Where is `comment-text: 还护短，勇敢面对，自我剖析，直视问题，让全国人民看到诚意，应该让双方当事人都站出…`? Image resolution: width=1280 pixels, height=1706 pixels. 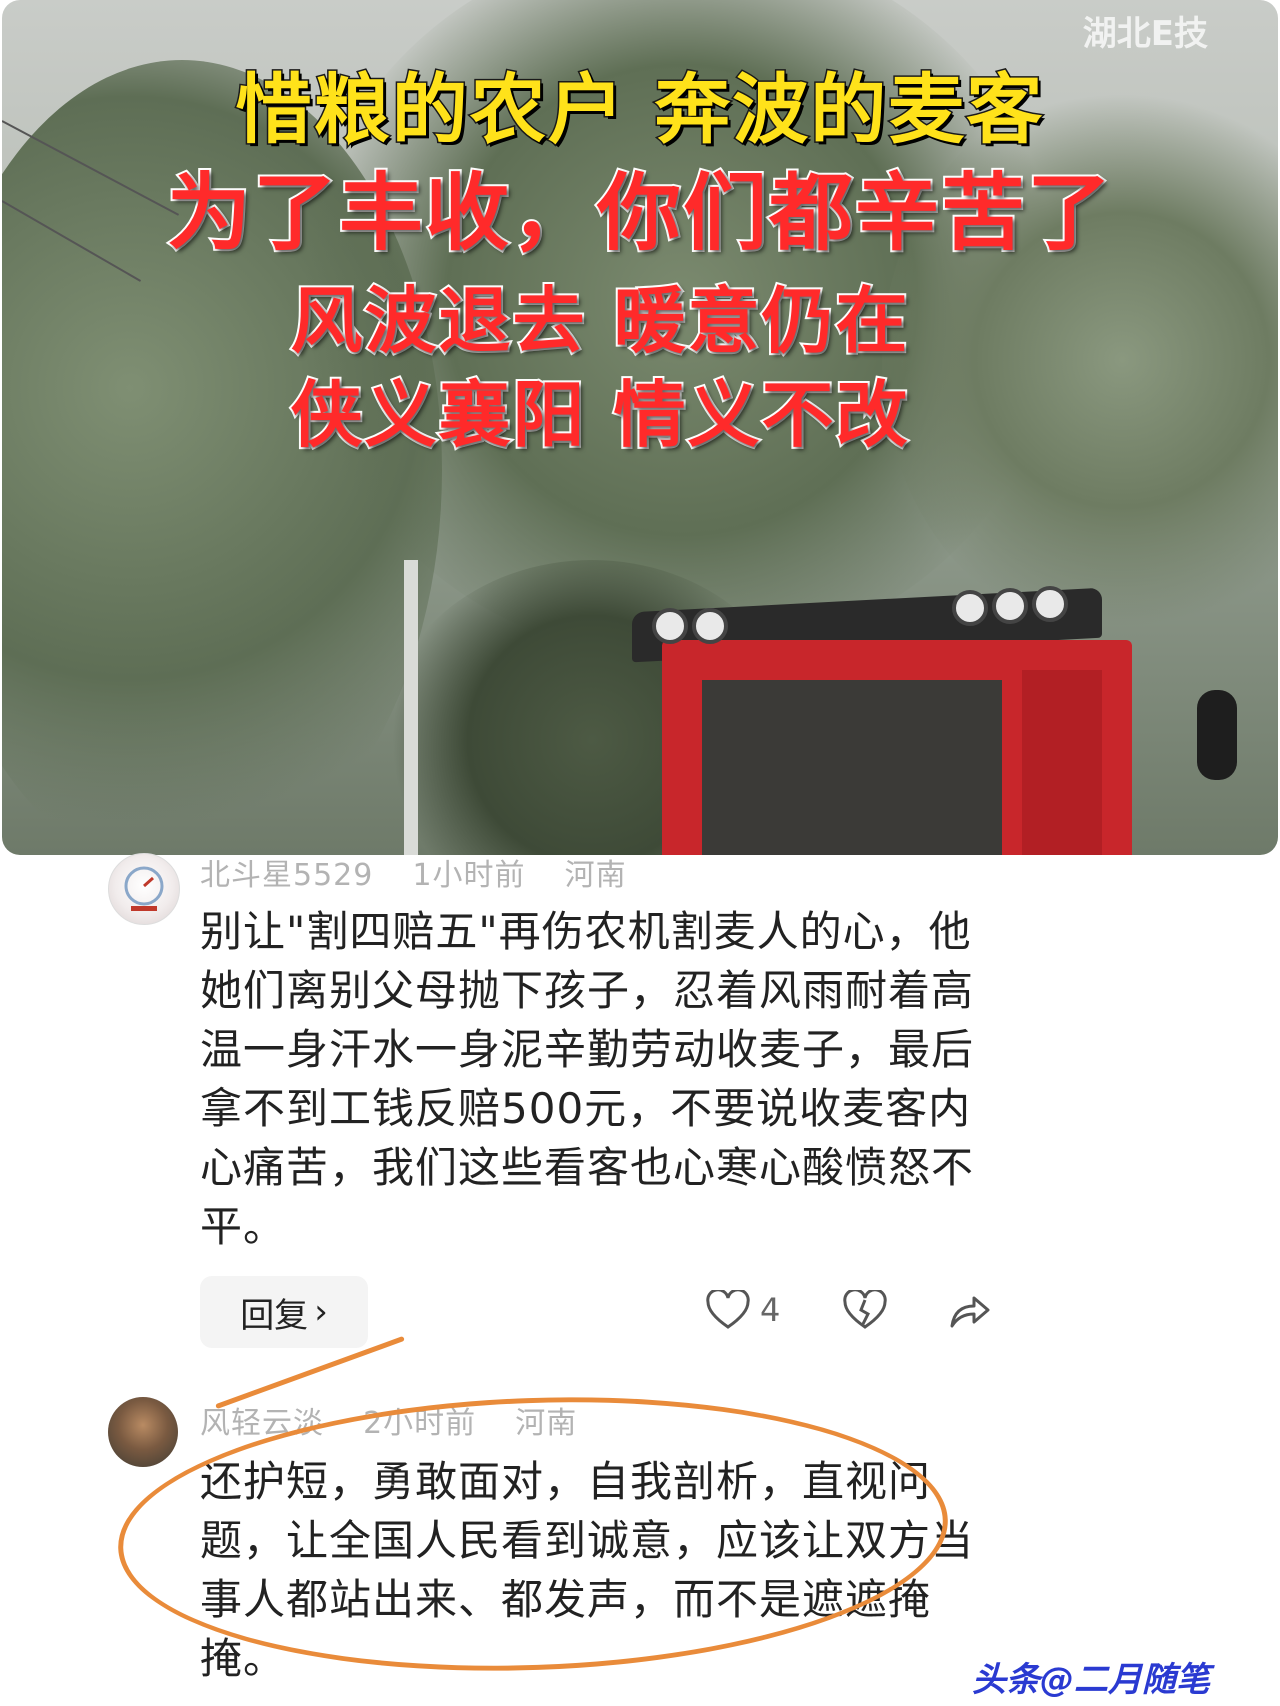 comment-text: 还护短，勇敢面对，自我剖析，直视问题，让全国人民看到诚意，应该让双方当事人都站出… is located at coordinates (587, 1570).